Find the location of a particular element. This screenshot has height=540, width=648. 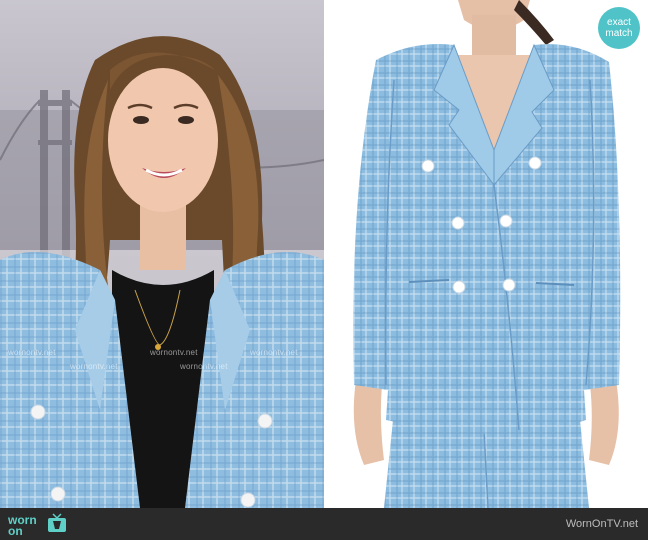

tv-icon is located at coordinates (57, 522).